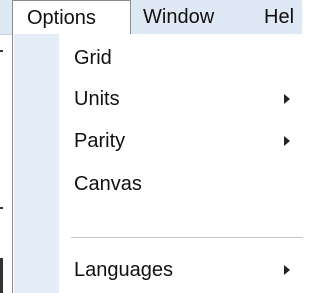 The width and height of the screenshot is (320, 293). What do you see at coordinates (100, 141) in the screenshot?
I see `menu-item-label: Parity` at bounding box center [100, 141].